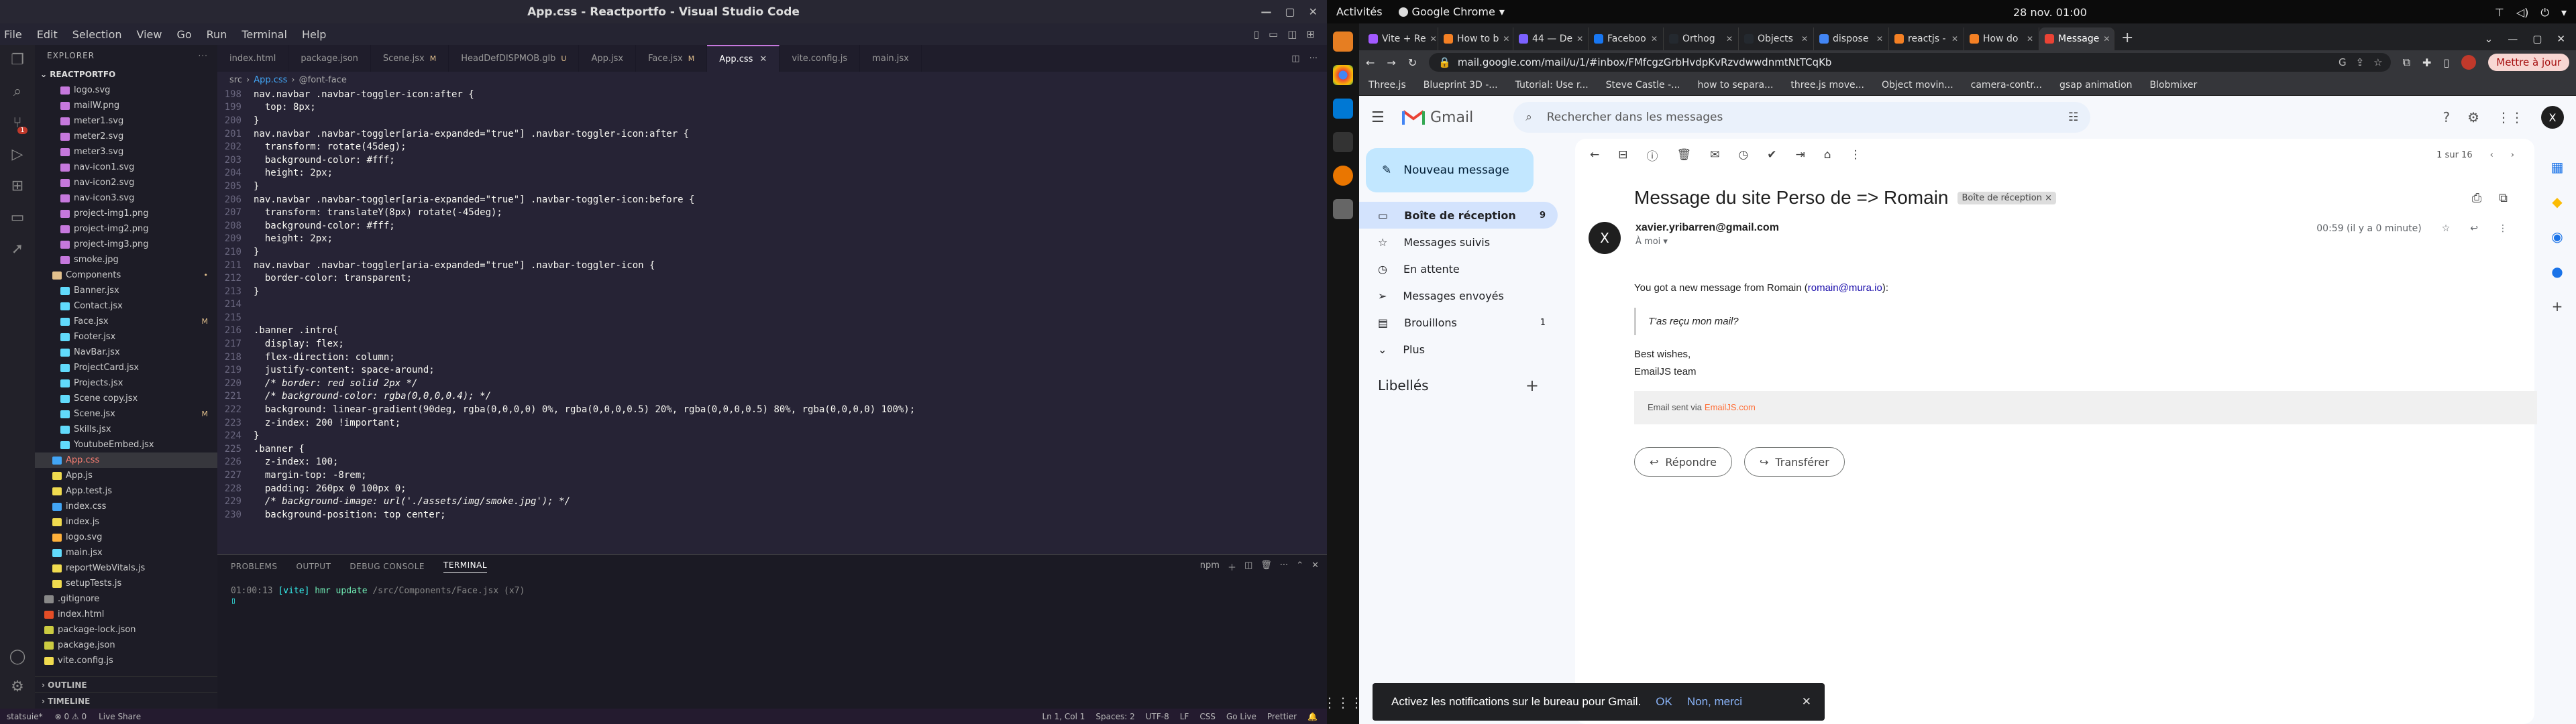 The width and height of the screenshot is (2576, 724). Describe the element at coordinates (2006, 198) in the screenshot. I see `inbox-label-badge: Boîte de réception ×` at that location.